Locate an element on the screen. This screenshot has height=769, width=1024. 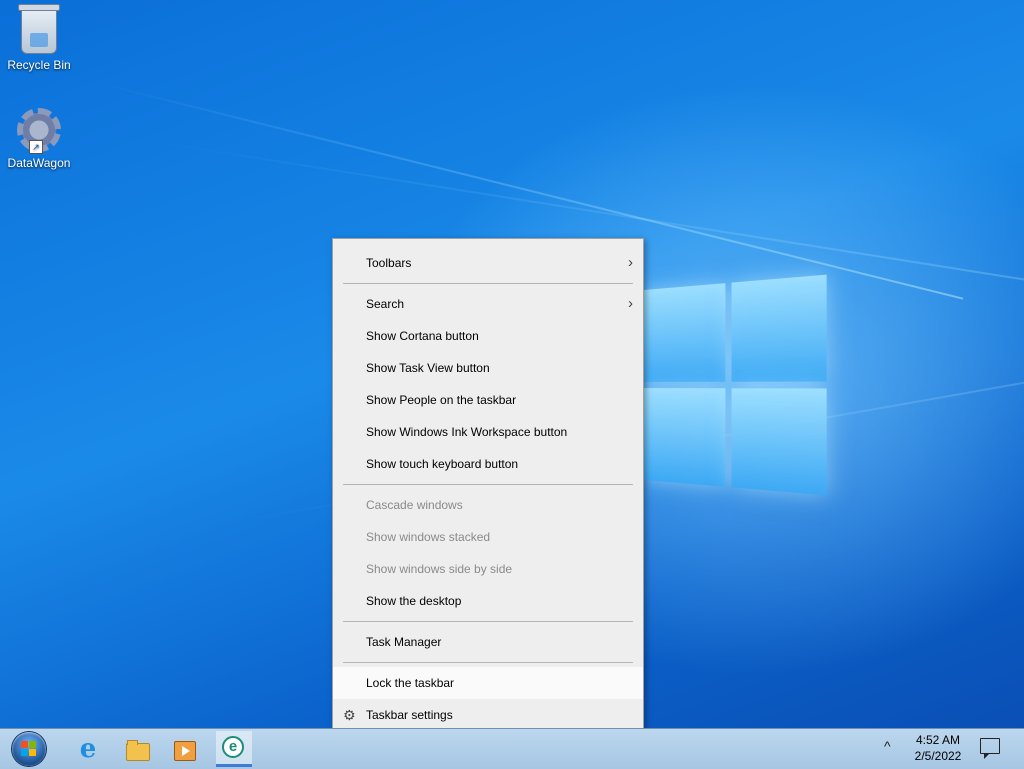
desktop-icon-recycle-bin: Recycle Bin is located at coordinates (39, 37).